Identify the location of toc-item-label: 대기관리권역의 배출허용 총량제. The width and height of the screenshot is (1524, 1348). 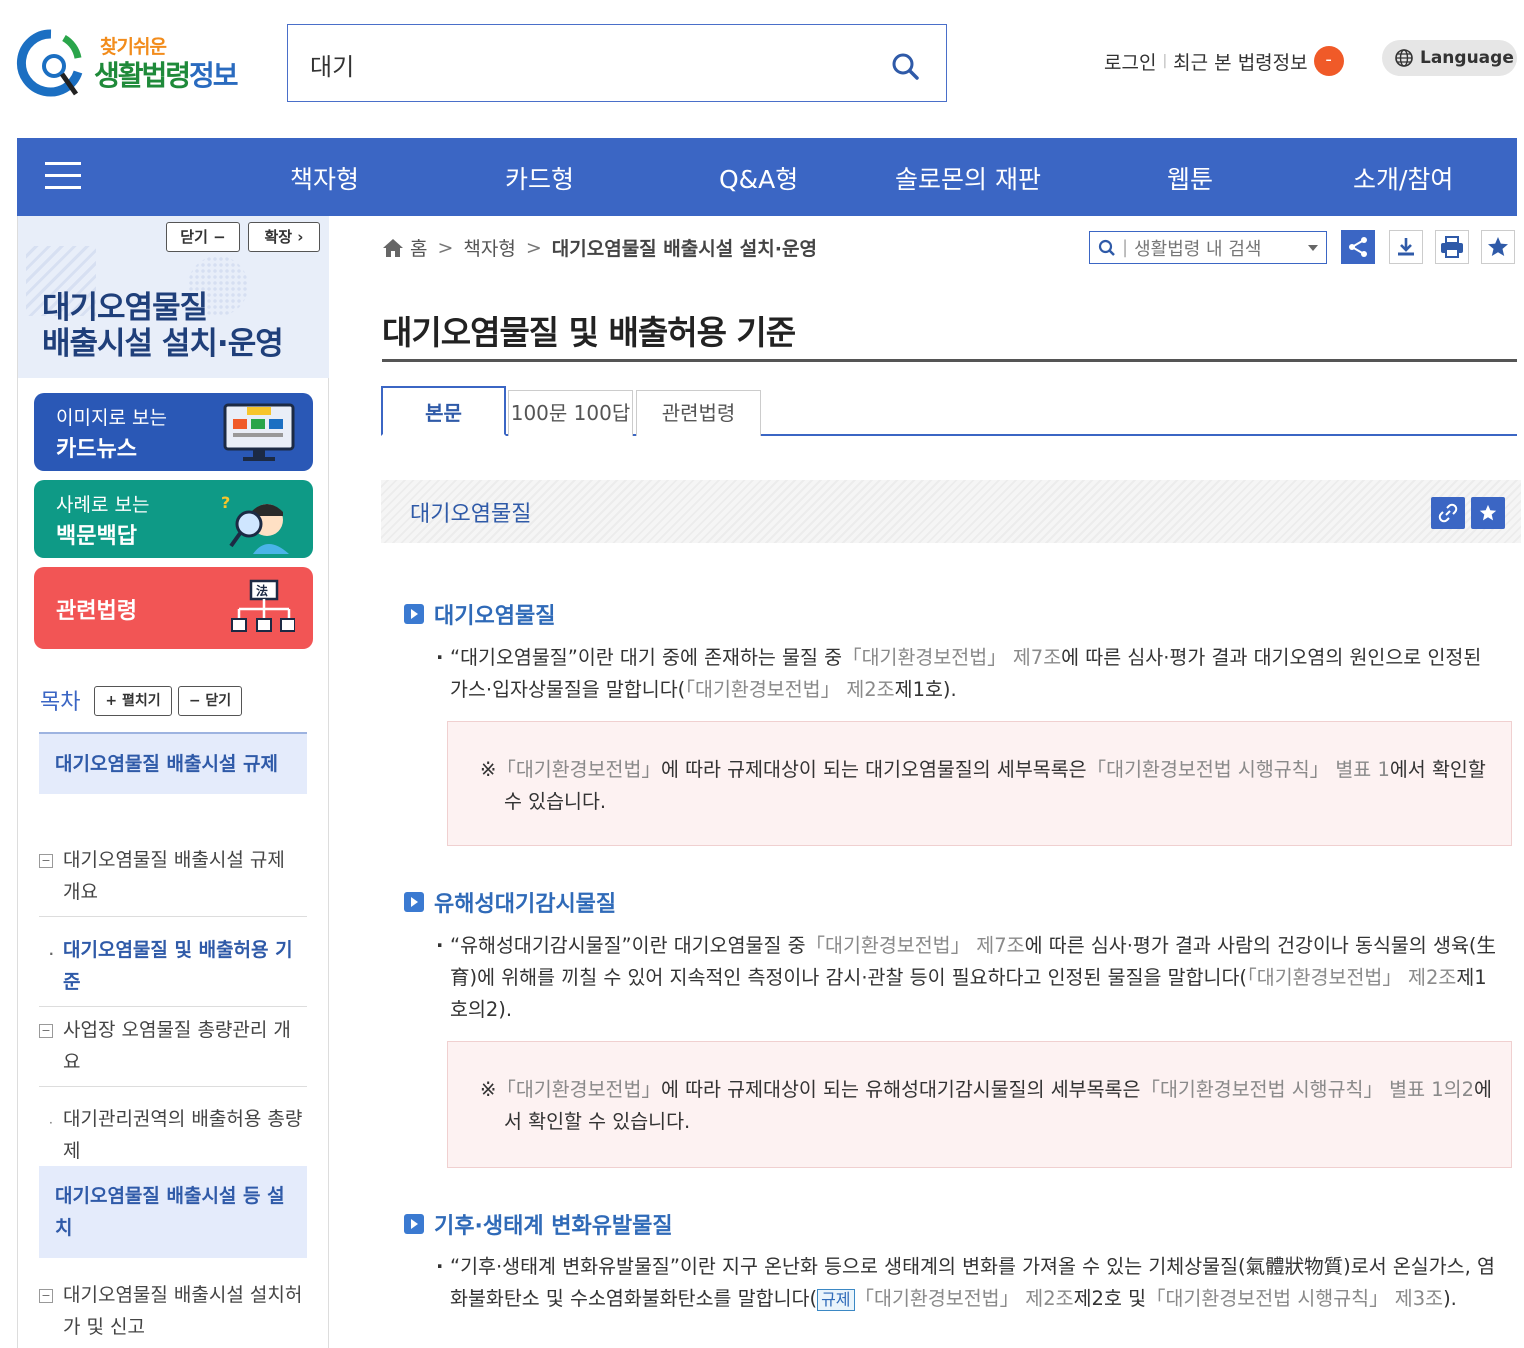
(183, 1135).